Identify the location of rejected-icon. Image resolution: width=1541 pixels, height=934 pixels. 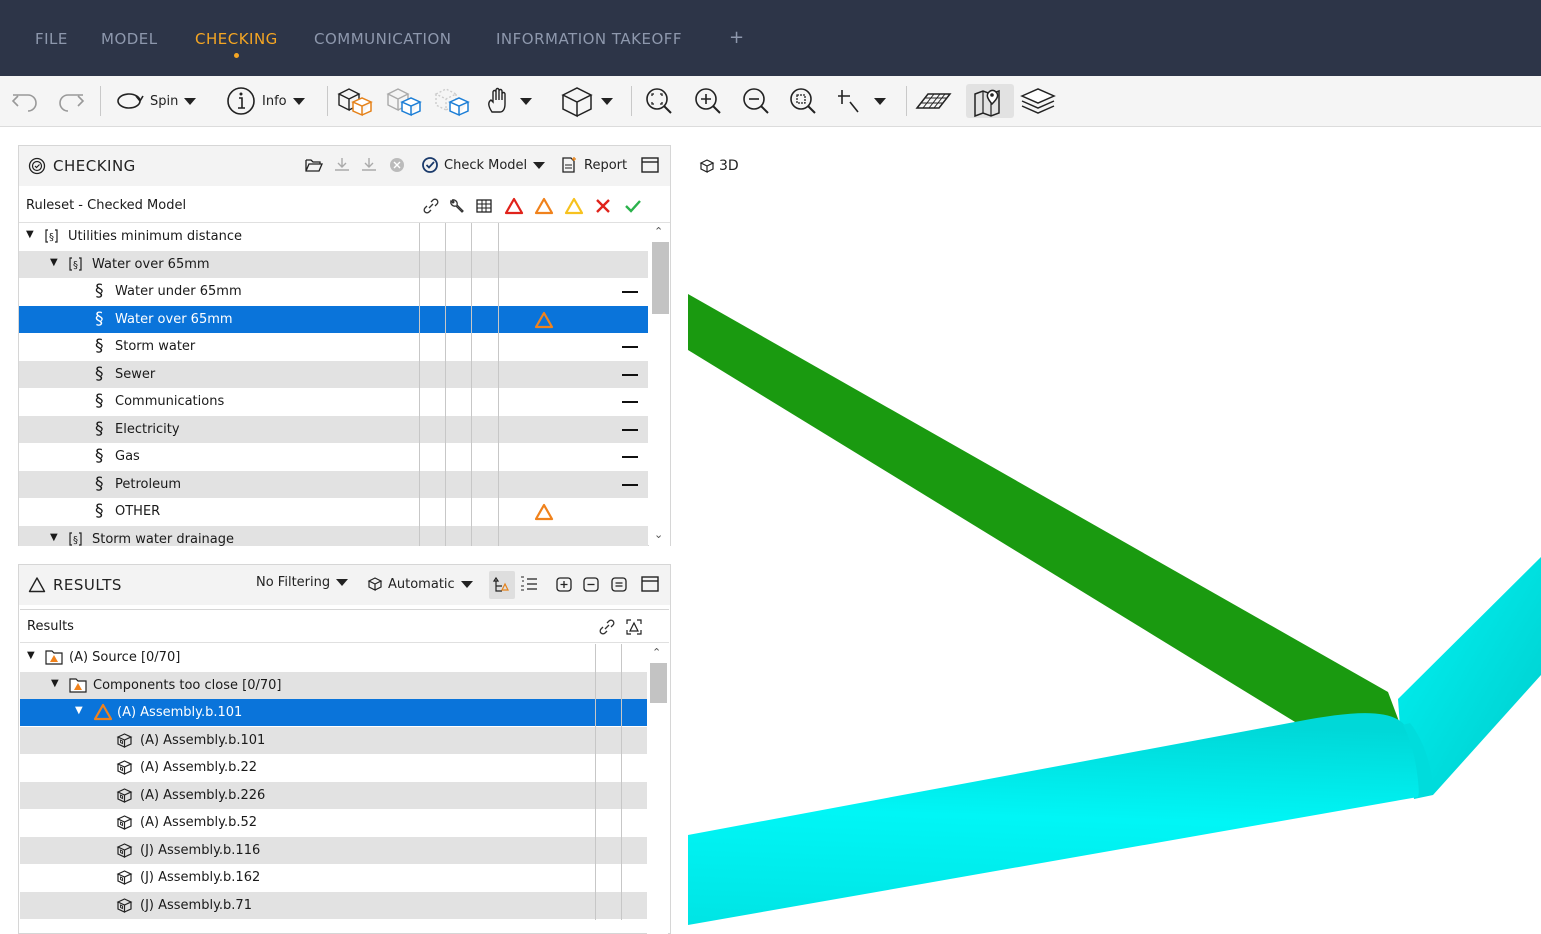
(603, 206).